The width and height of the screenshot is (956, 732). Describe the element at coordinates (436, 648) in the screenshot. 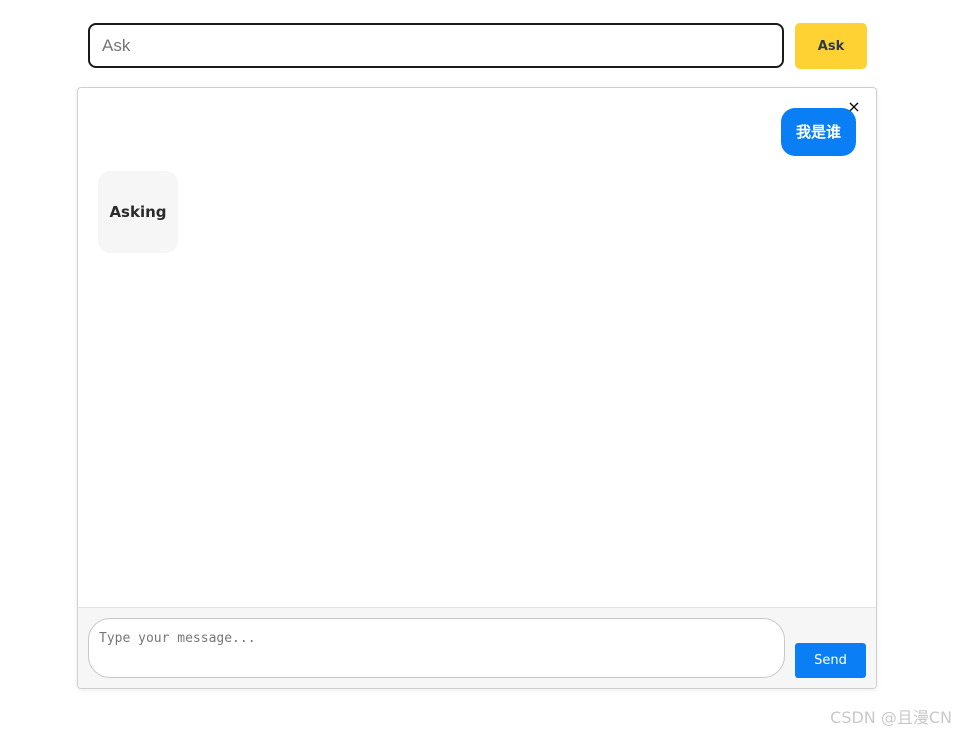

I see `message-input` at that location.